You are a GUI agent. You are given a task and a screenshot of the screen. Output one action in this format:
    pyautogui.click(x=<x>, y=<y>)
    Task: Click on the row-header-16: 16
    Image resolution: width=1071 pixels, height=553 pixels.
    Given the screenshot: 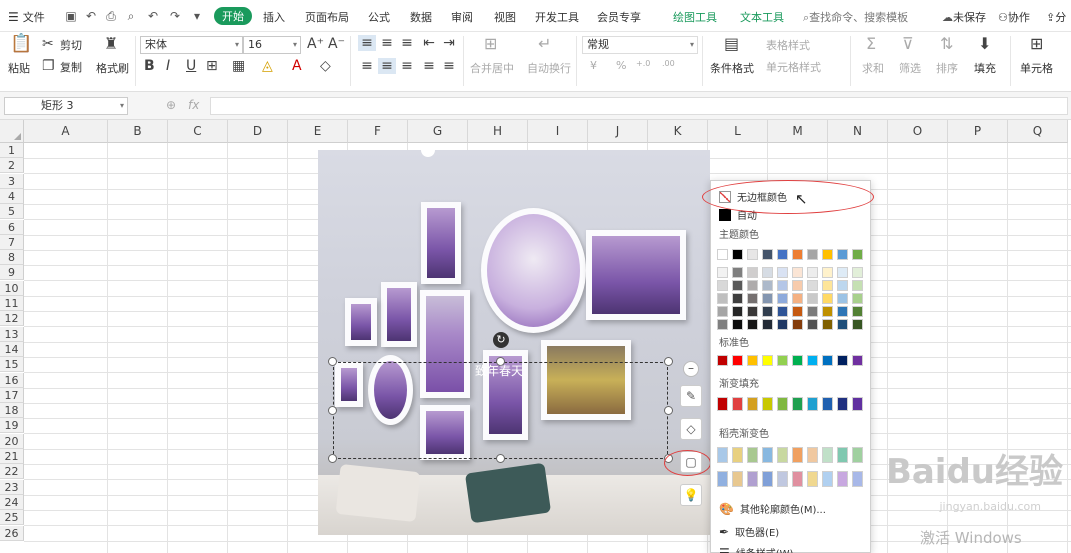 What is the action you would take?
    pyautogui.click(x=12, y=380)
    